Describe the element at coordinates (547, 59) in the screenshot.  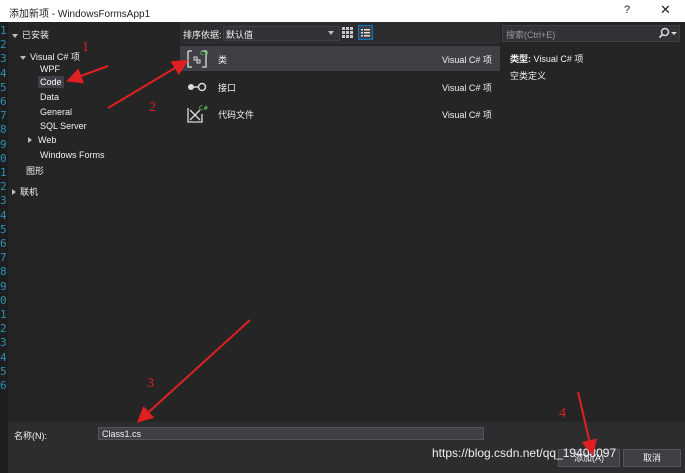
I see `details-type: 类型: Visual C# 项` at that location.